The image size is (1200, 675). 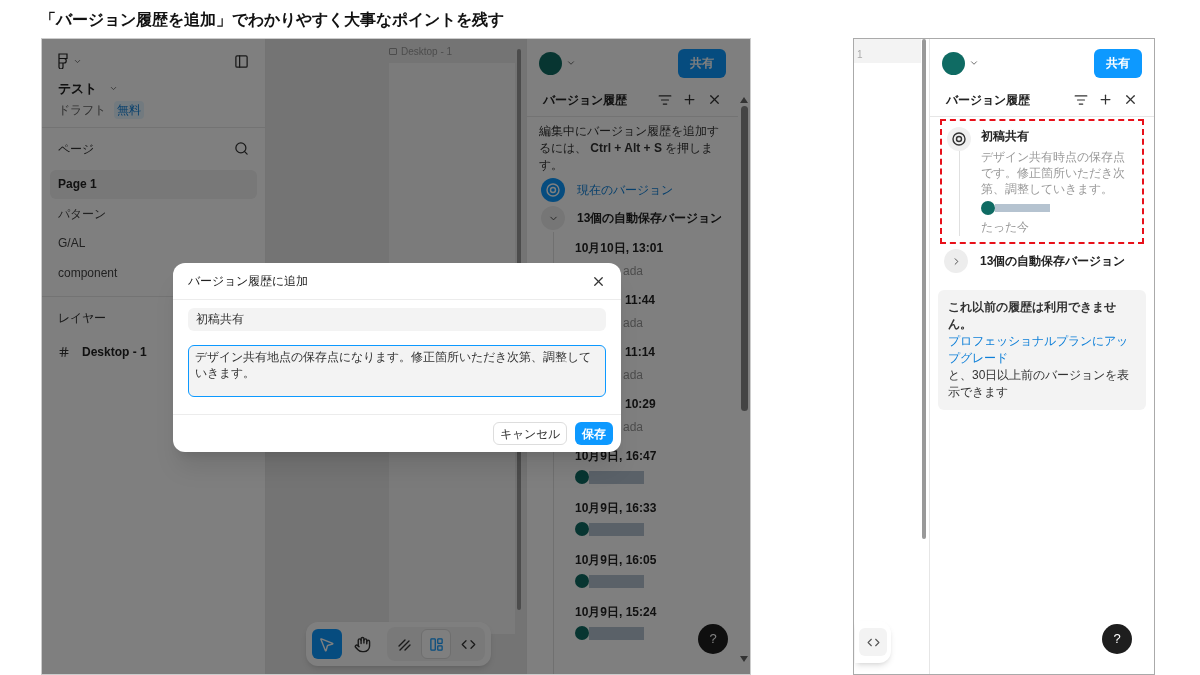 I want to click on section-label: レイヤー, so click(x=82, y=318).